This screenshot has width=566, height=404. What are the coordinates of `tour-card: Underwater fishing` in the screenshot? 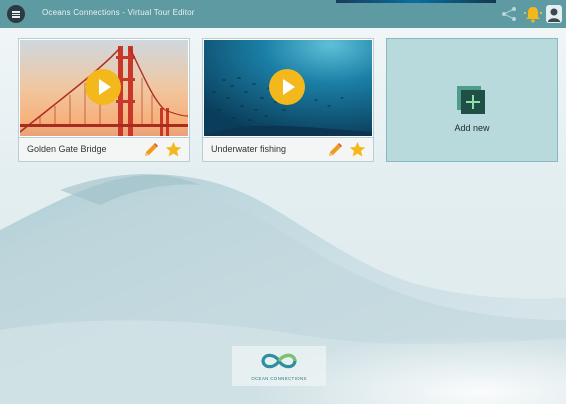 It's located at (288, 100).